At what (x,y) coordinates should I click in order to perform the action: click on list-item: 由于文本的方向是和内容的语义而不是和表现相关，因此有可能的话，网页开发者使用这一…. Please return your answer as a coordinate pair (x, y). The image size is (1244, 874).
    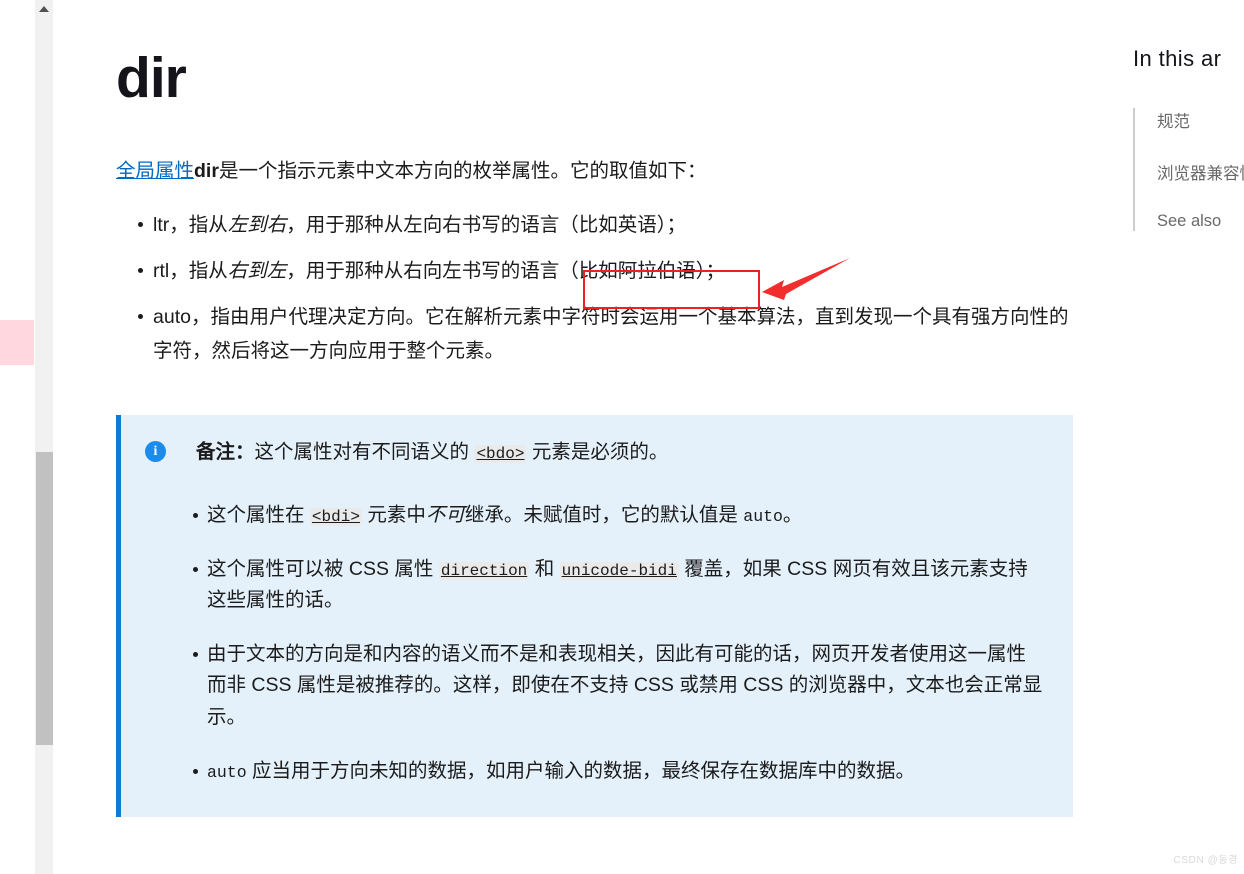
    Looking at the image, I should click on (594, 686).